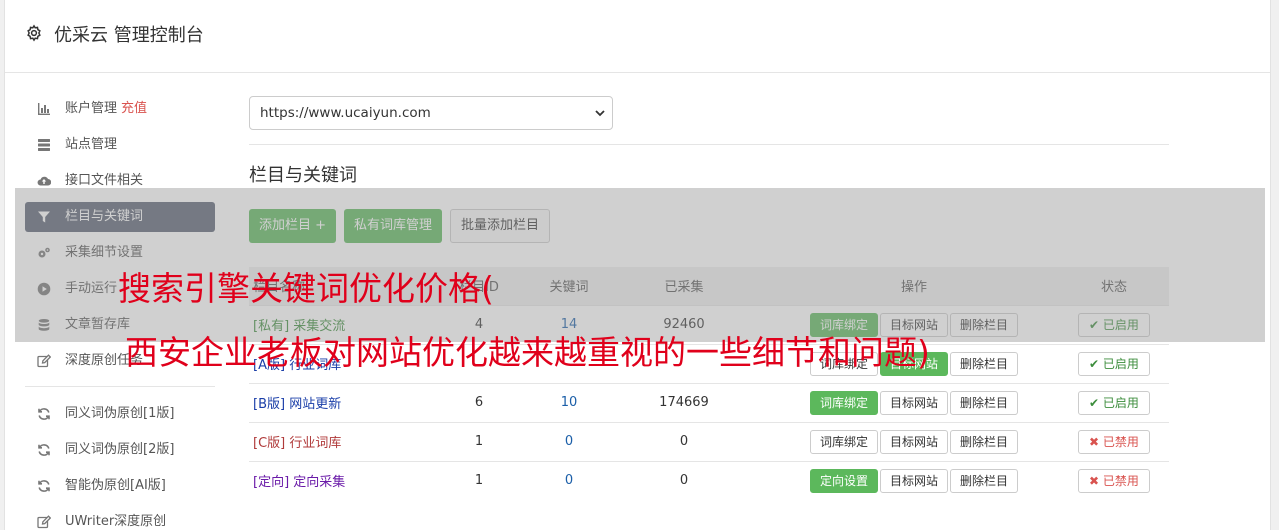 The height and width of the screenshot is (530, 1279). I want to click on column-name: [C版] 行业词库, so click(334, 441).